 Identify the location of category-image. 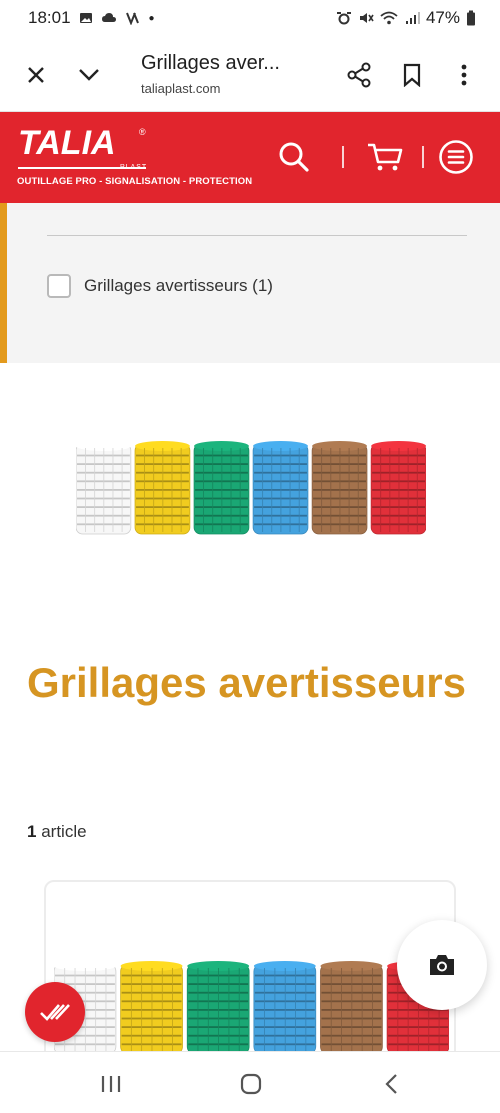
(251, 488).